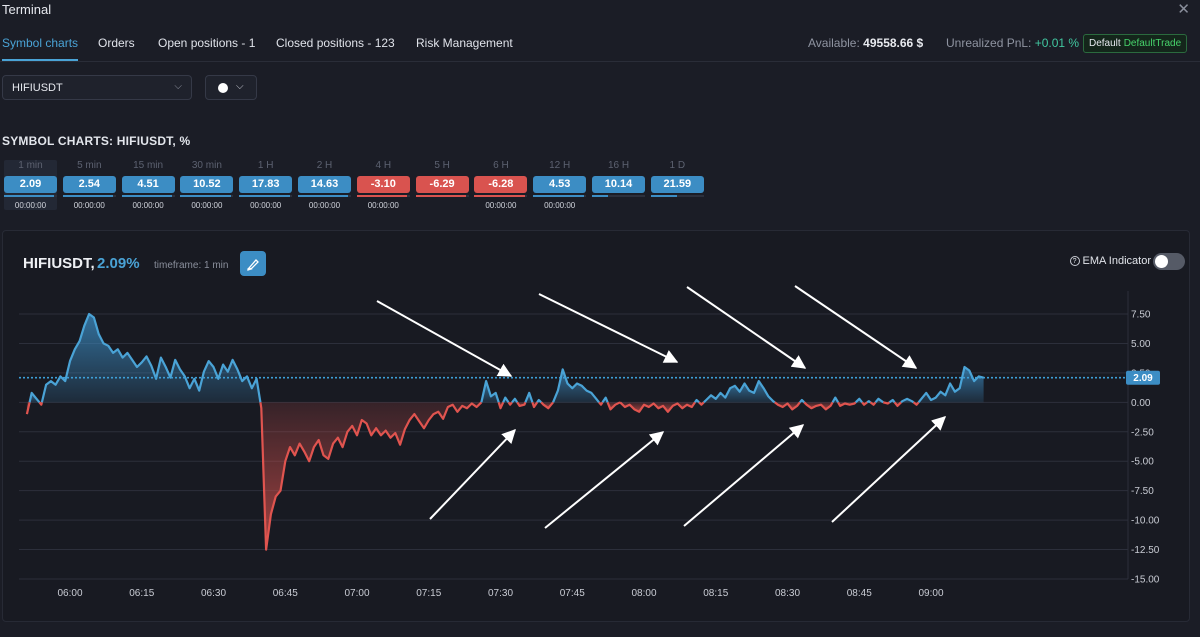  What do you see at coordinates (1074, 261) in the screenshot?
I see `help-icon: ?` at bounding box center [1074, 261].